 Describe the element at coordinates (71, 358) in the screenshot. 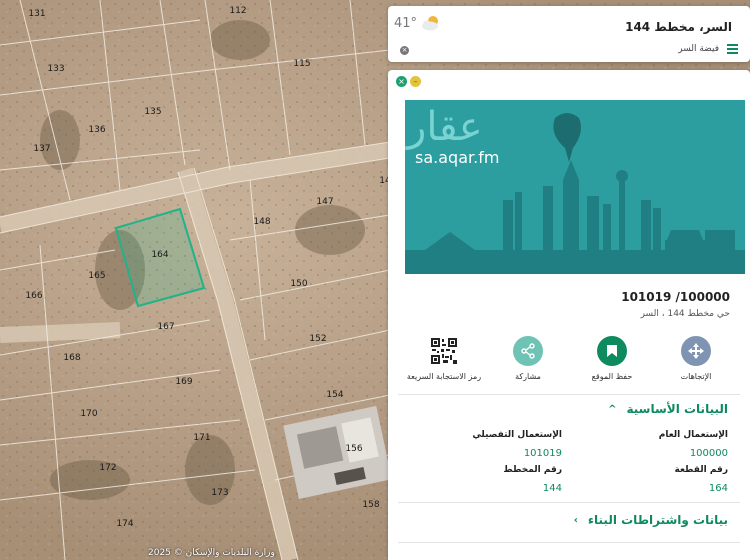

I see `parcel-label-168: 168` at that location.